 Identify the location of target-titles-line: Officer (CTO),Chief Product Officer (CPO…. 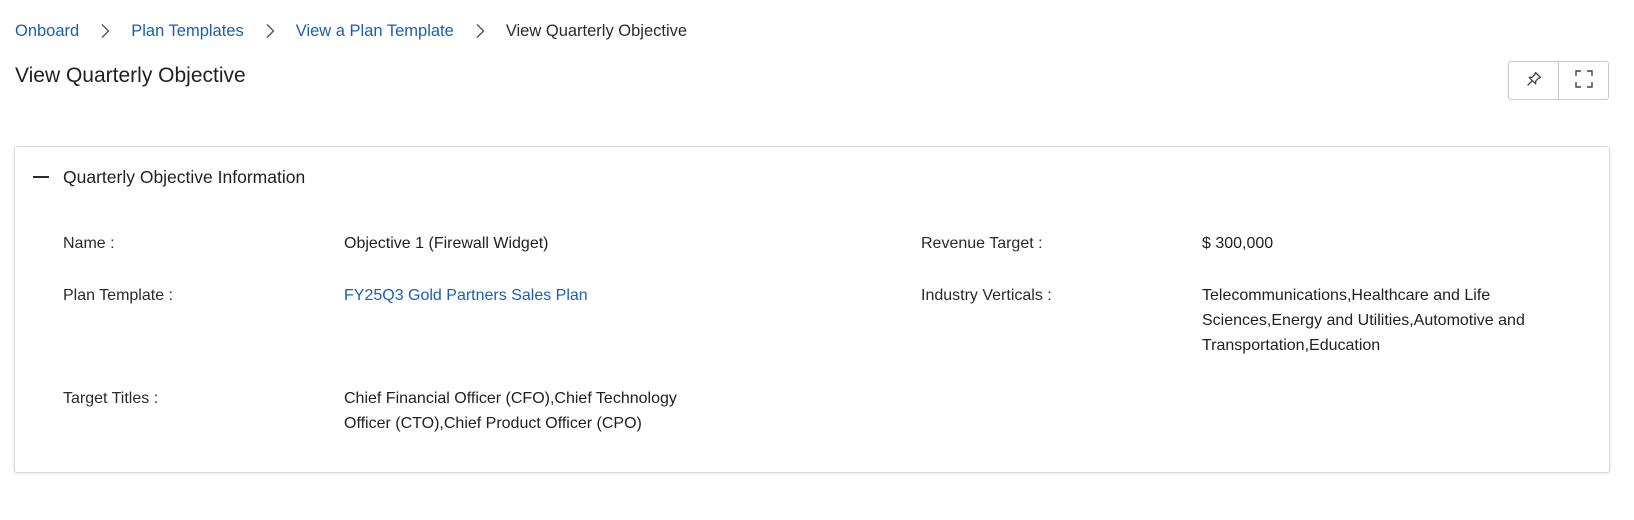
(493, 423).